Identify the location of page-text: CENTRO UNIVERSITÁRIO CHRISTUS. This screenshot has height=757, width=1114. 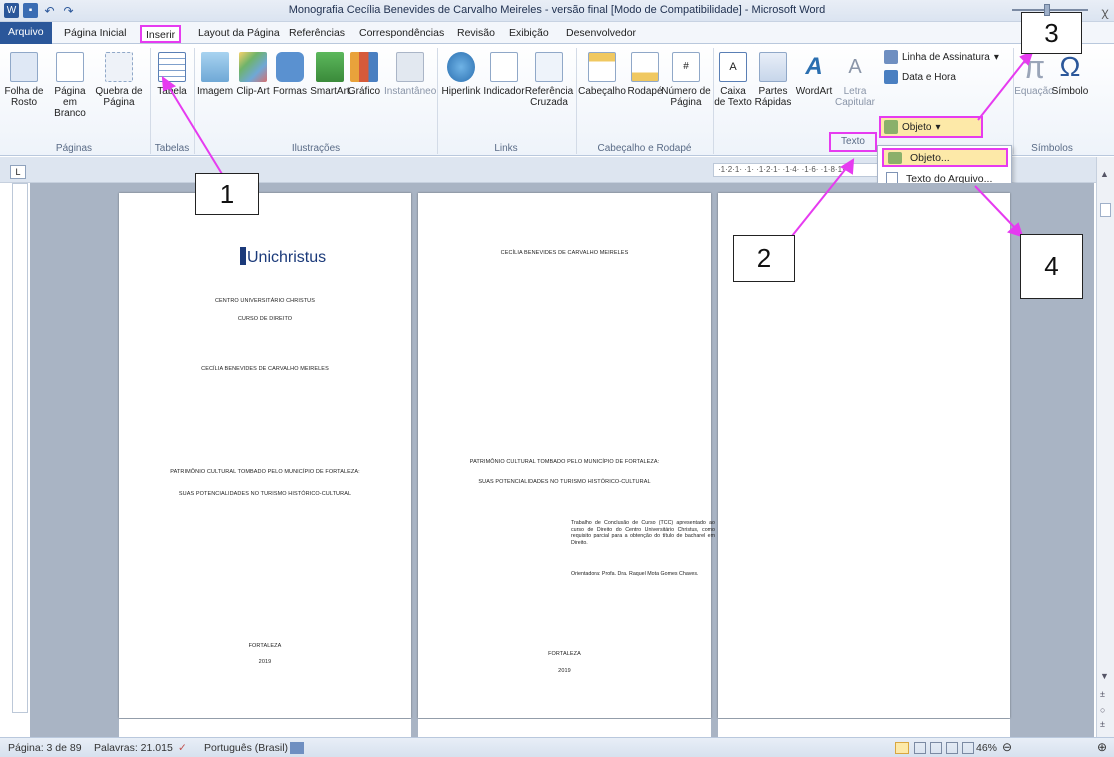
(265, 301).